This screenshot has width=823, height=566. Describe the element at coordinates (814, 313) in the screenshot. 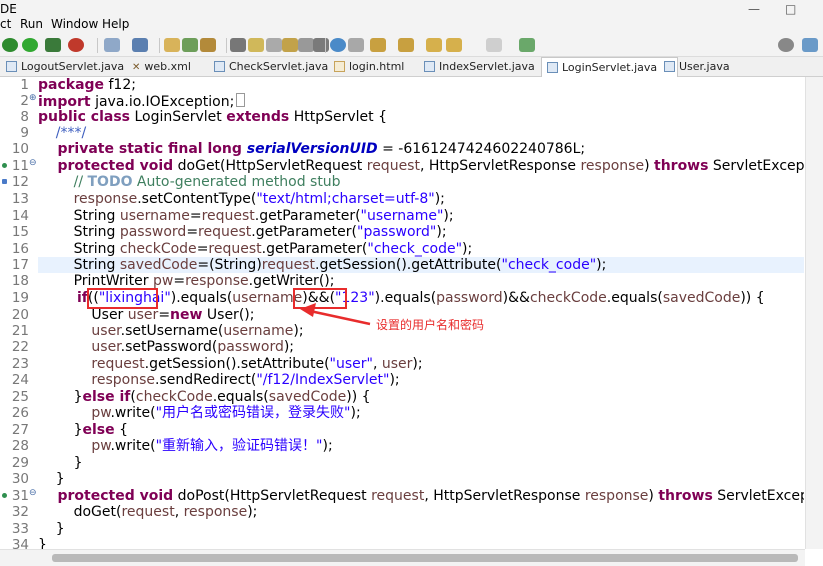

I see `vertical-scrollbar` at that location.